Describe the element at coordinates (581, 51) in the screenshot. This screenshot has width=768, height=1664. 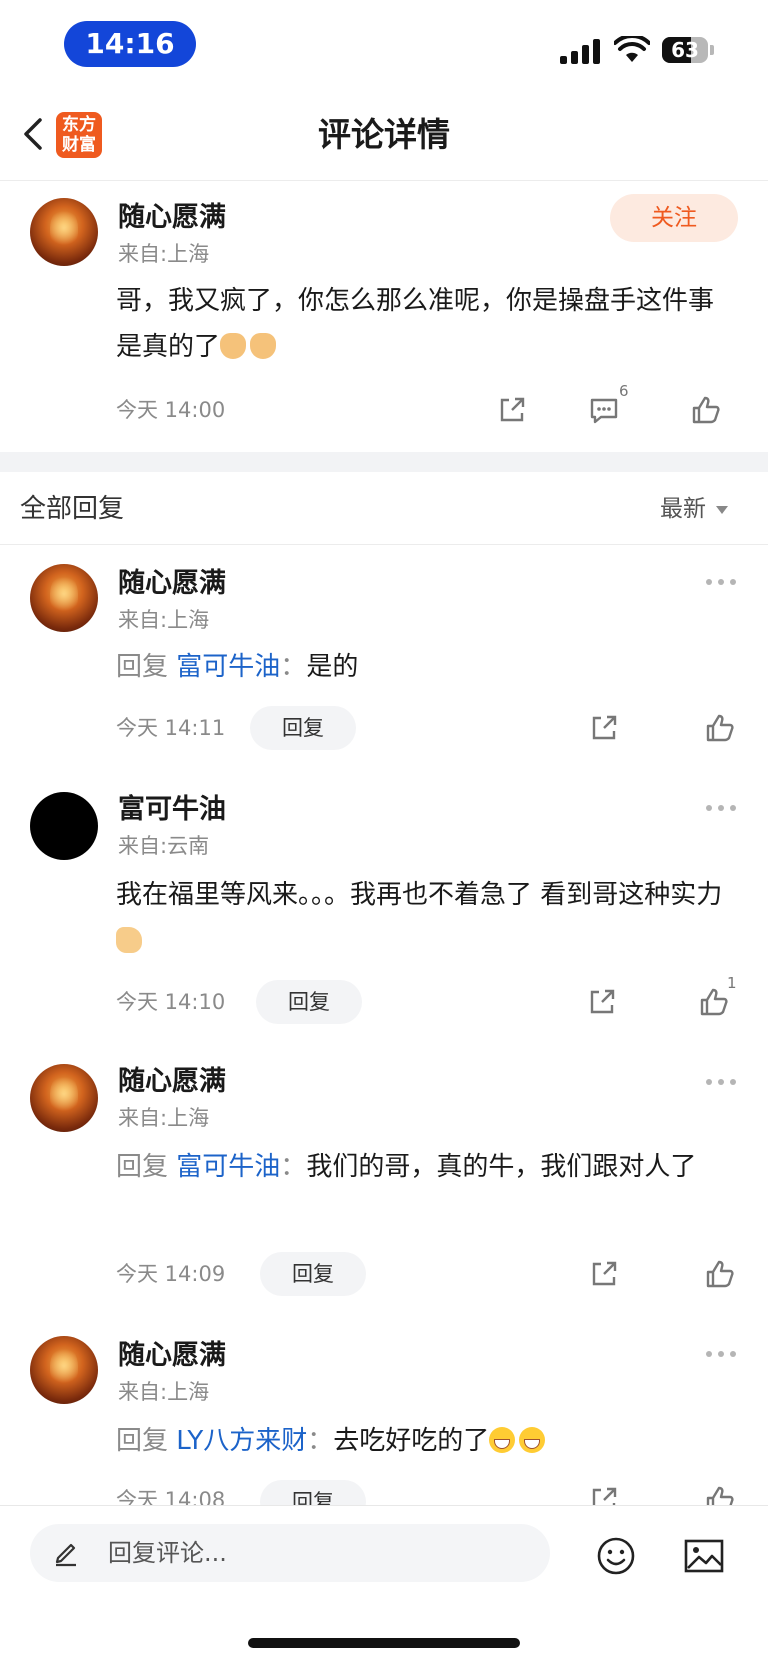
I see `signal-icon` at that location.